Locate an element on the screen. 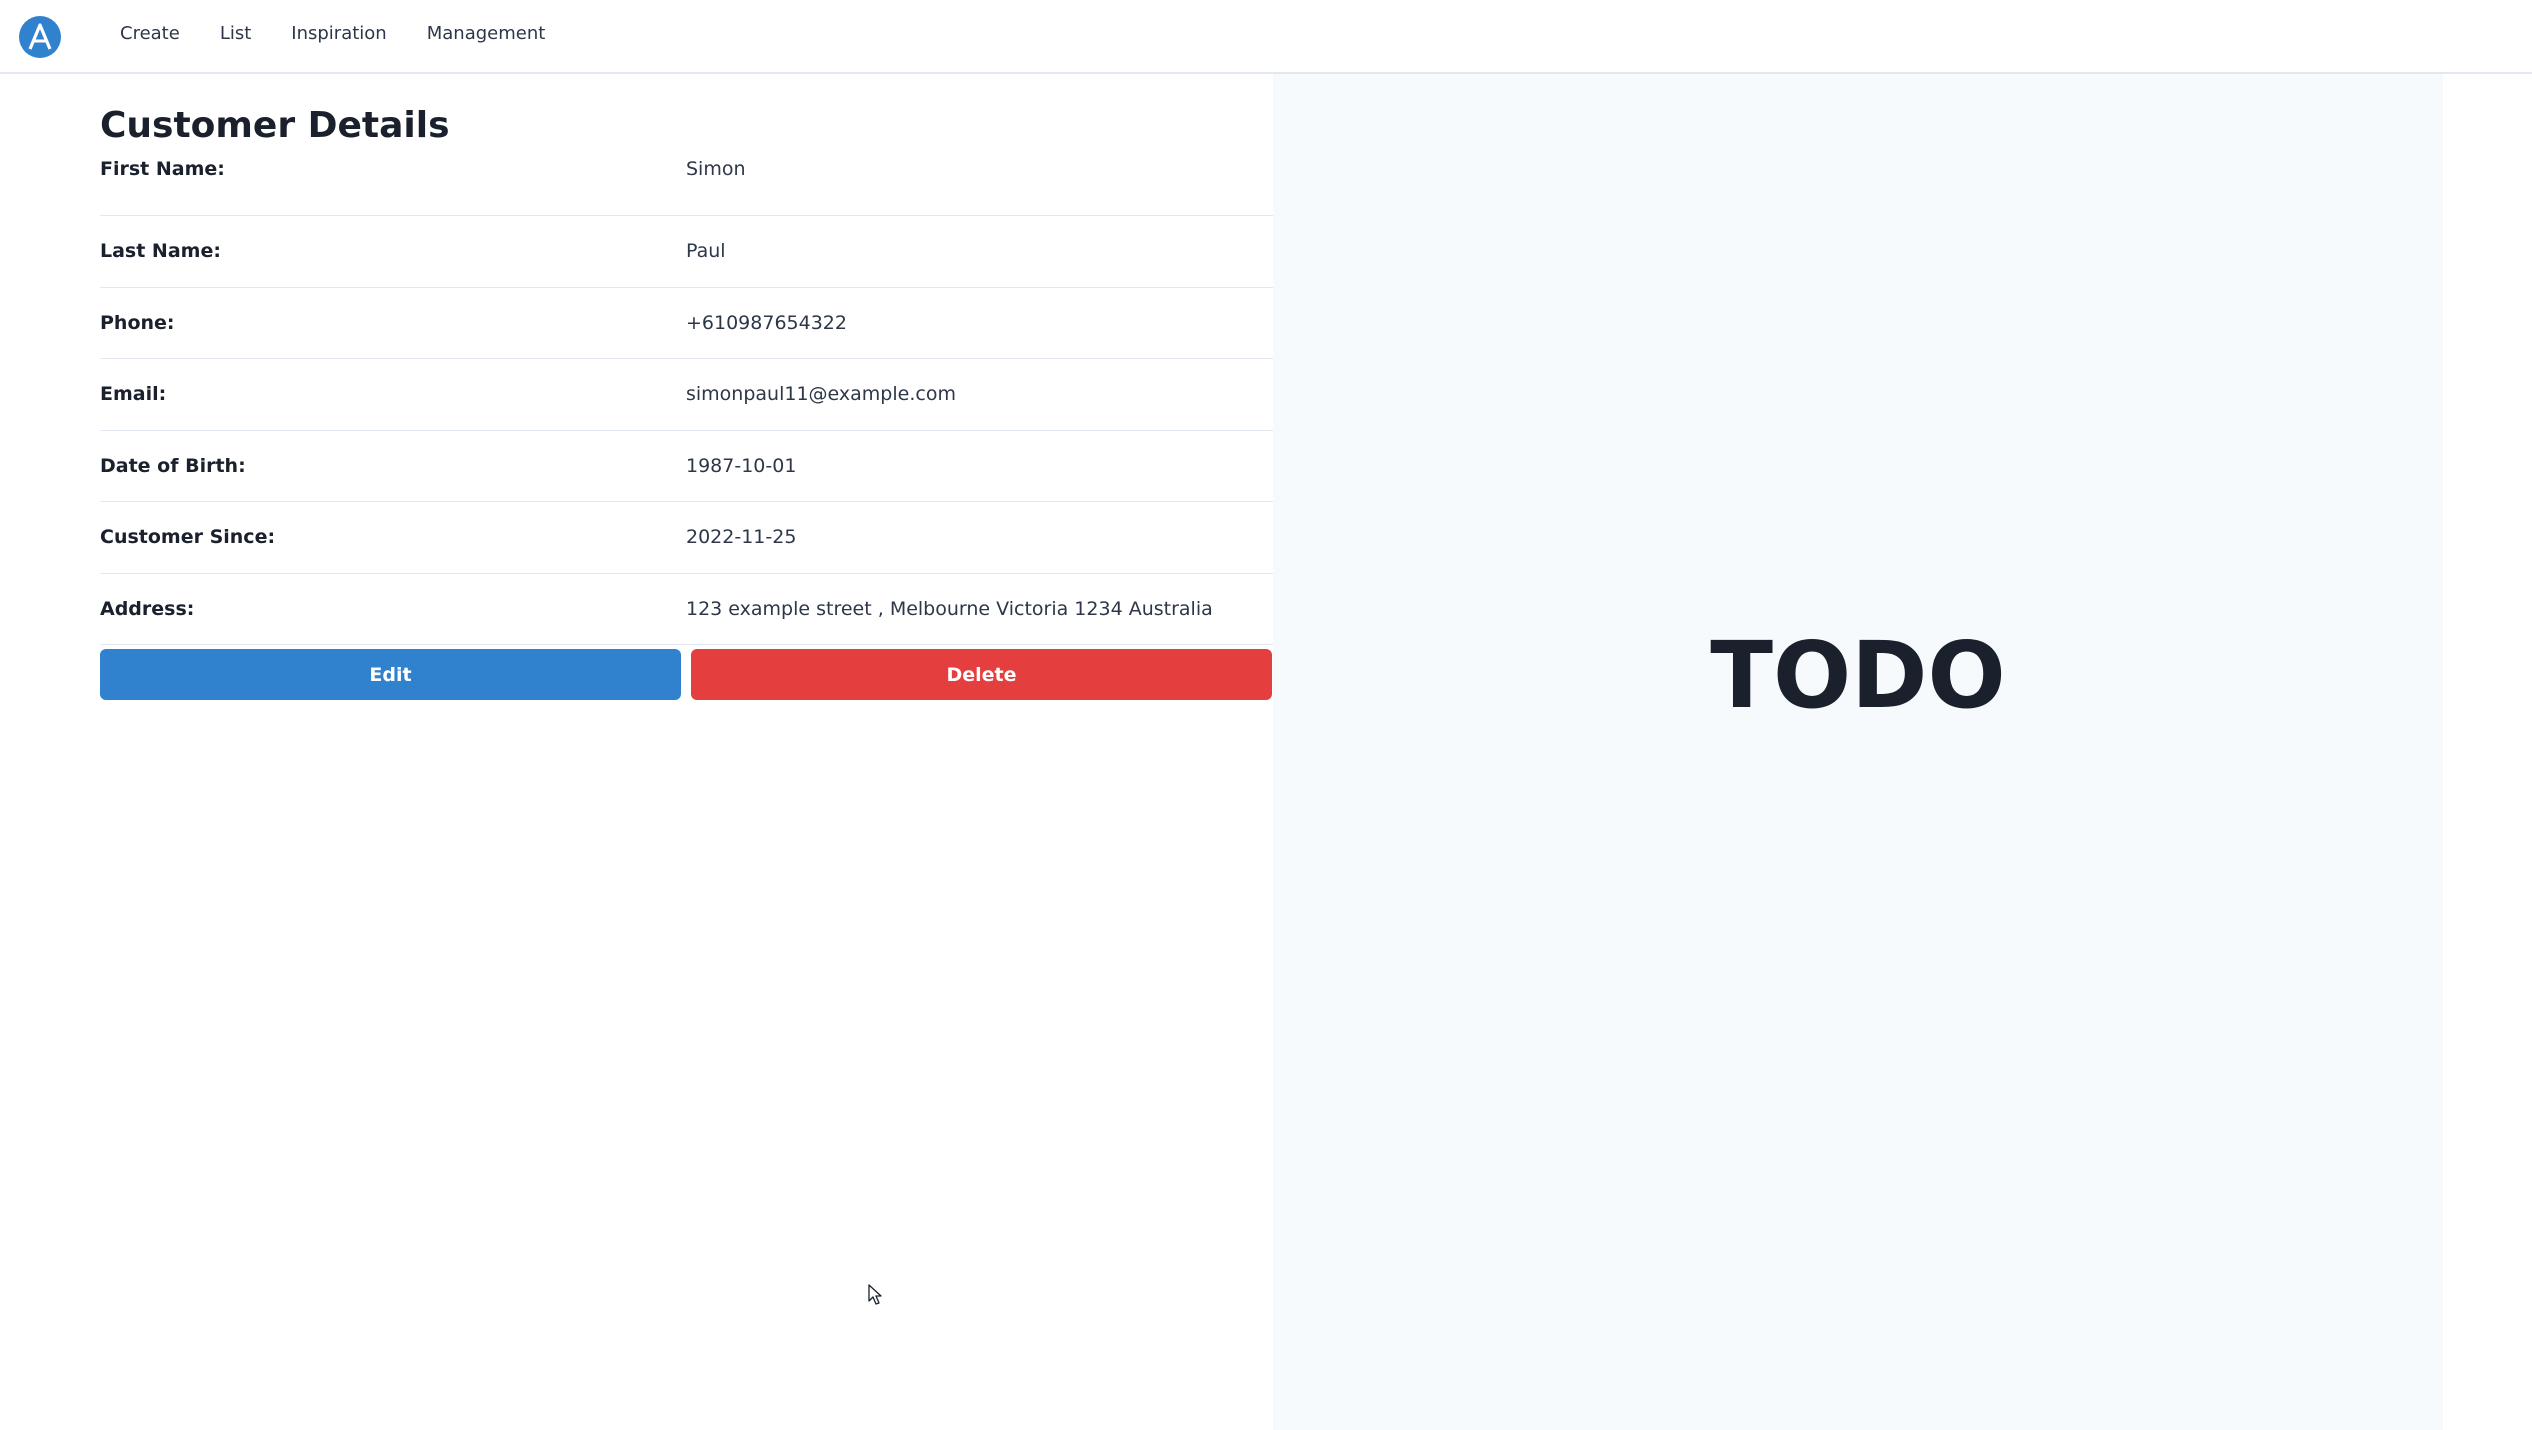 The height and width of the screenshot is (1430, 2532). nav-list: List is located at coordinates (235, 33).